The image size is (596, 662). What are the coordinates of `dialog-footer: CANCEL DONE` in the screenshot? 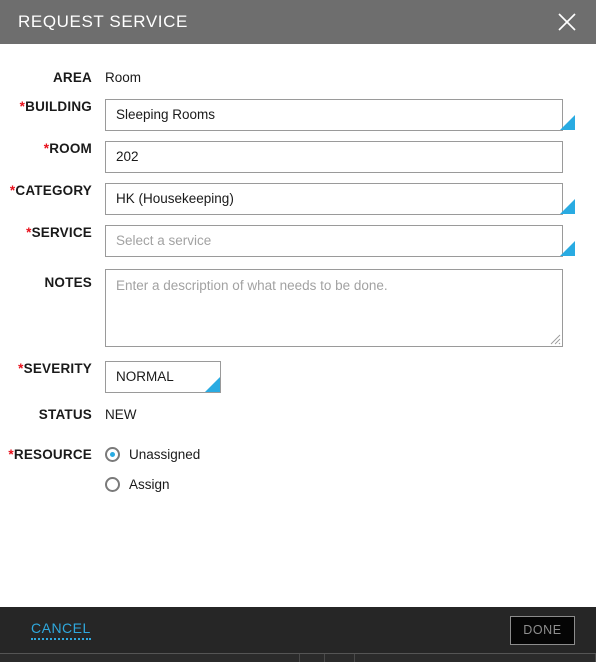 It's located at (298, 630).